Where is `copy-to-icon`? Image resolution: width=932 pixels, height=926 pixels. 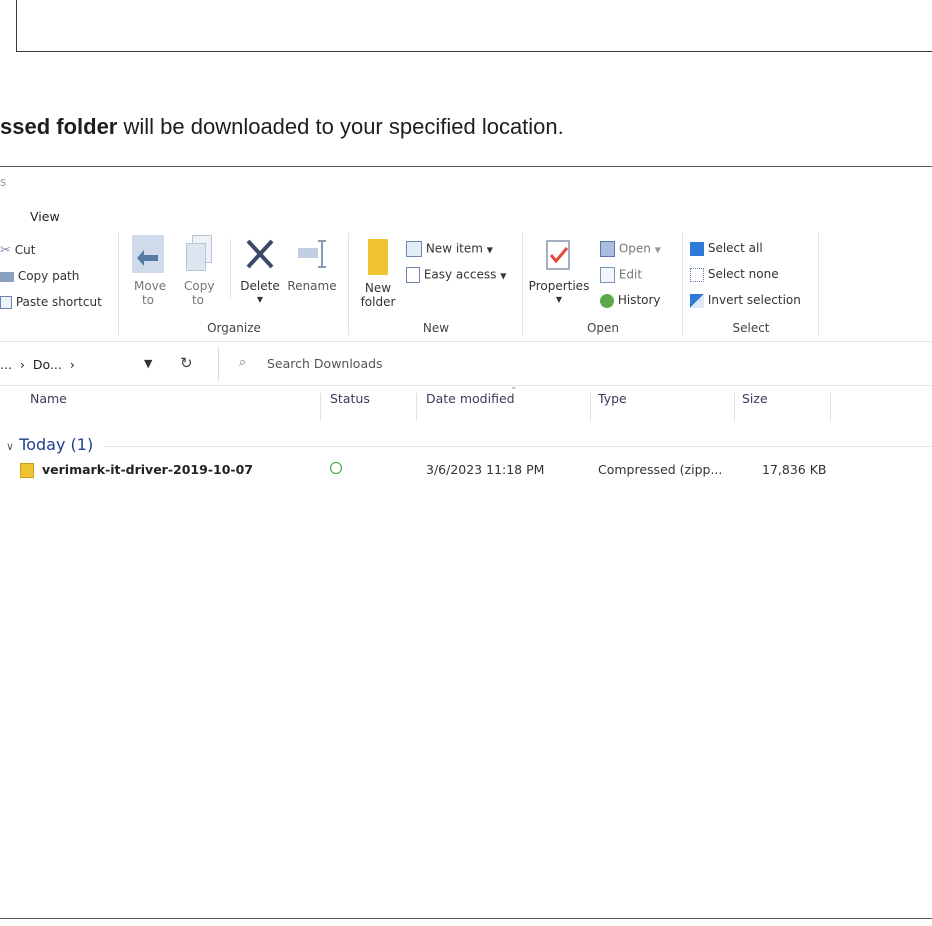 copy-to-icon is located at coordinates (198, 254).